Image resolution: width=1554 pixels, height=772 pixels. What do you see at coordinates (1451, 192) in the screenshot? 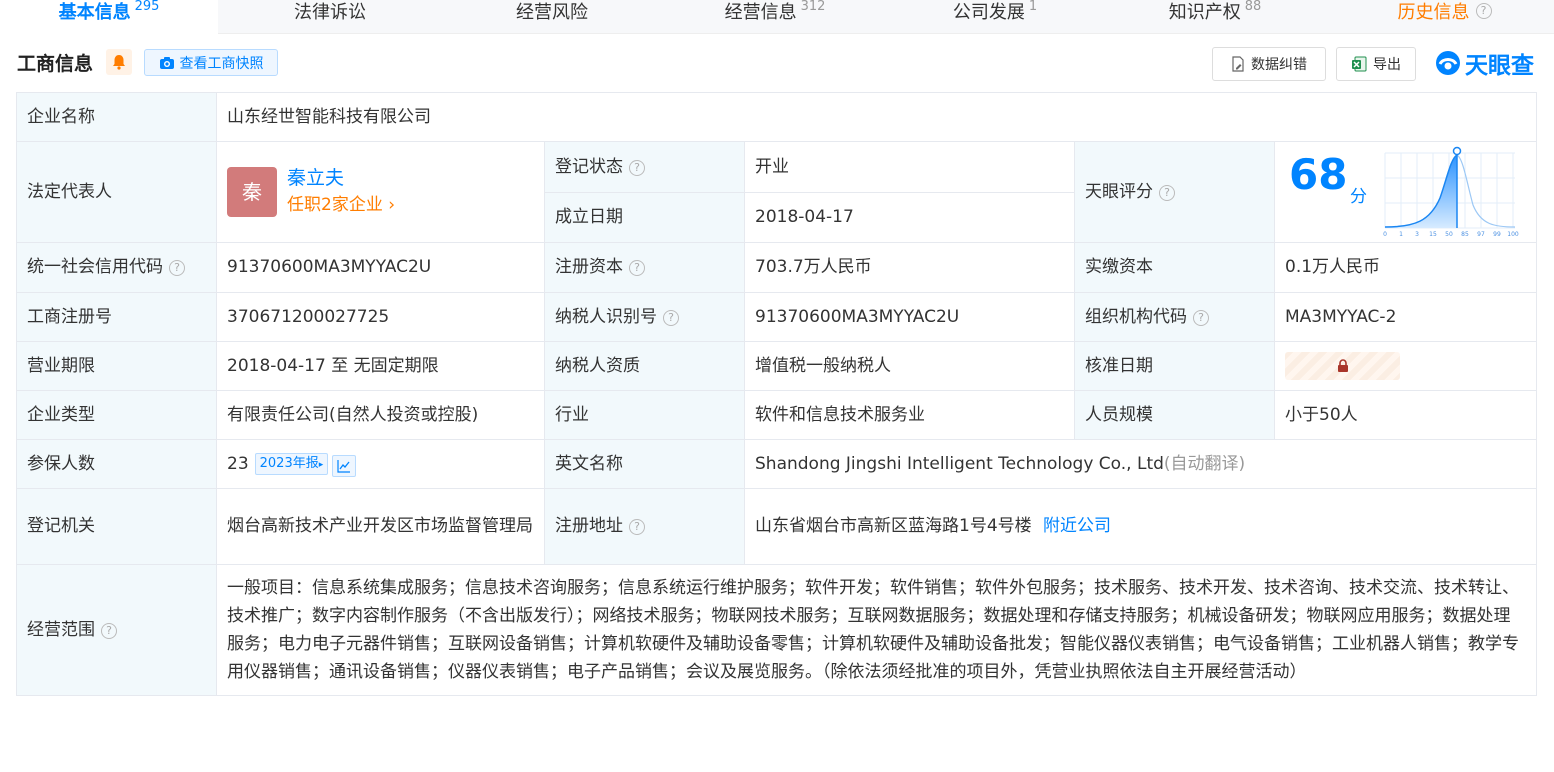
I see `score-distribution-chart: 0 1 3 15 50 85 97 99 100` at bounding box center [1451, 192].